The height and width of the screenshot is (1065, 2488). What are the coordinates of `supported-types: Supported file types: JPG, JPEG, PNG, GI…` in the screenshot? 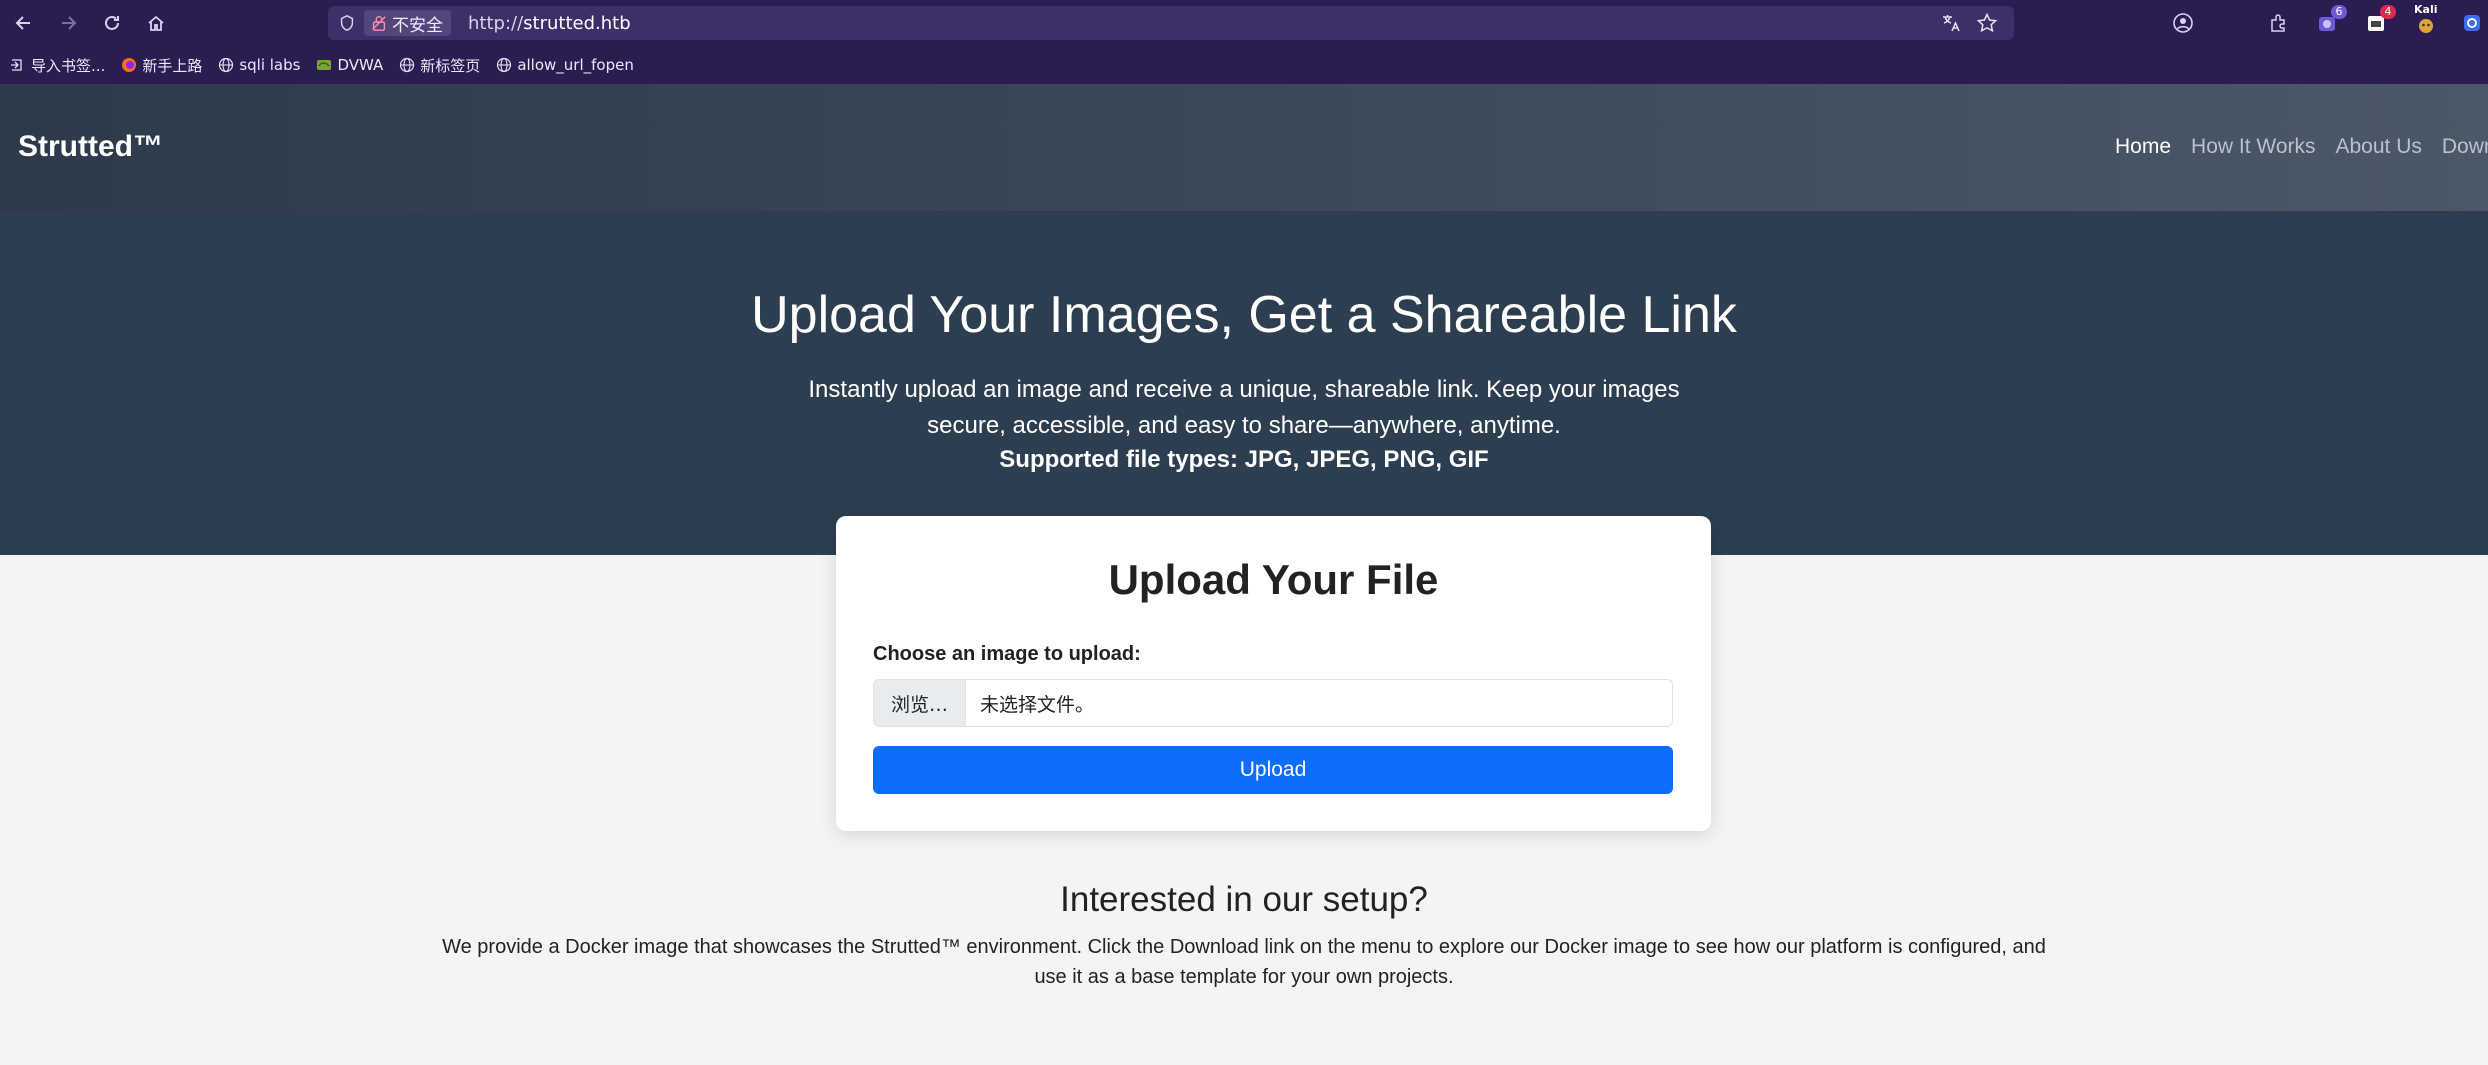 It's located at (1244, 459).